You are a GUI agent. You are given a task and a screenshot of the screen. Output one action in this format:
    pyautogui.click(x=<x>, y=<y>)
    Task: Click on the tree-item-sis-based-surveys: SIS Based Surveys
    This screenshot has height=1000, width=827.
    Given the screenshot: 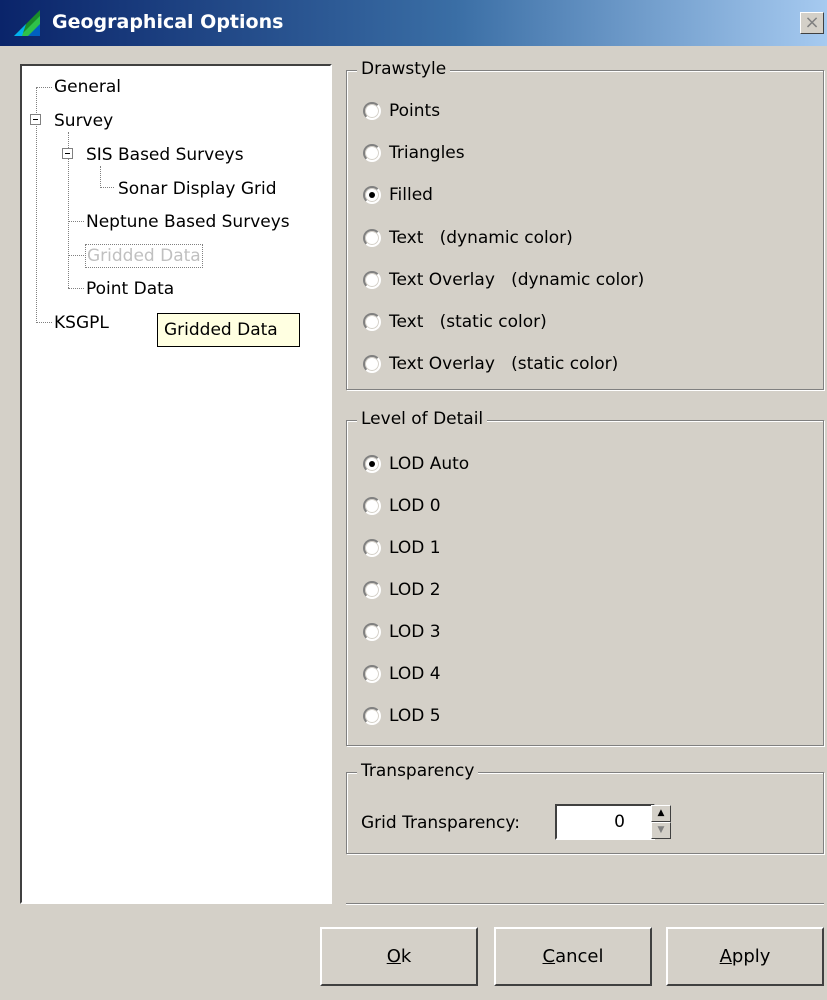 What is the action you would take?
    pyautogui.click(x=165, y=155)
    